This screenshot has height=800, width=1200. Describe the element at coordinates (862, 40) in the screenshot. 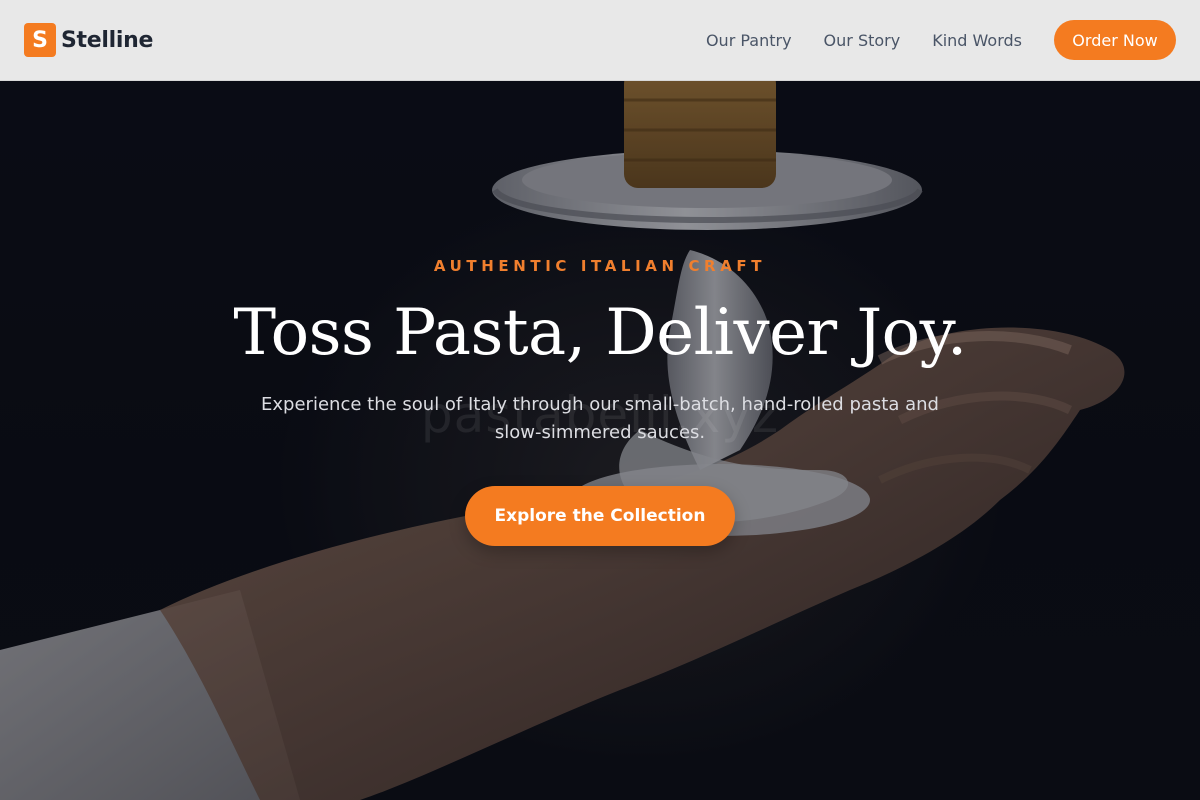

I see `nav-link-our-story: Our Story` at that location.